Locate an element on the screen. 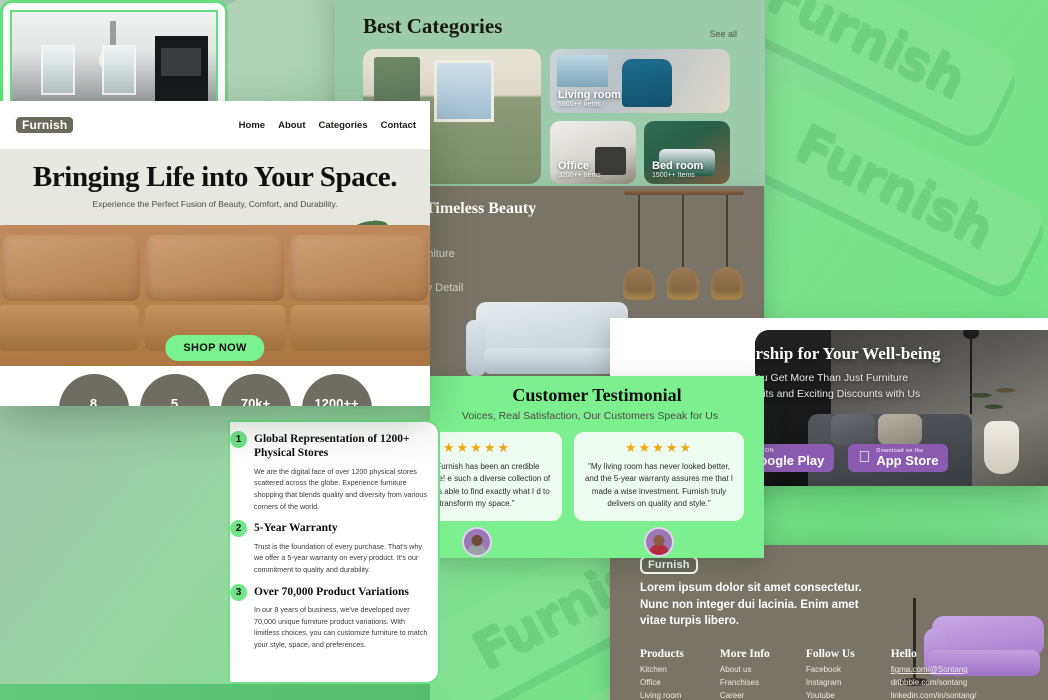  footer-link-linkedin: linkedin.com/in/sontang/ is located at coordinates (934, 695).